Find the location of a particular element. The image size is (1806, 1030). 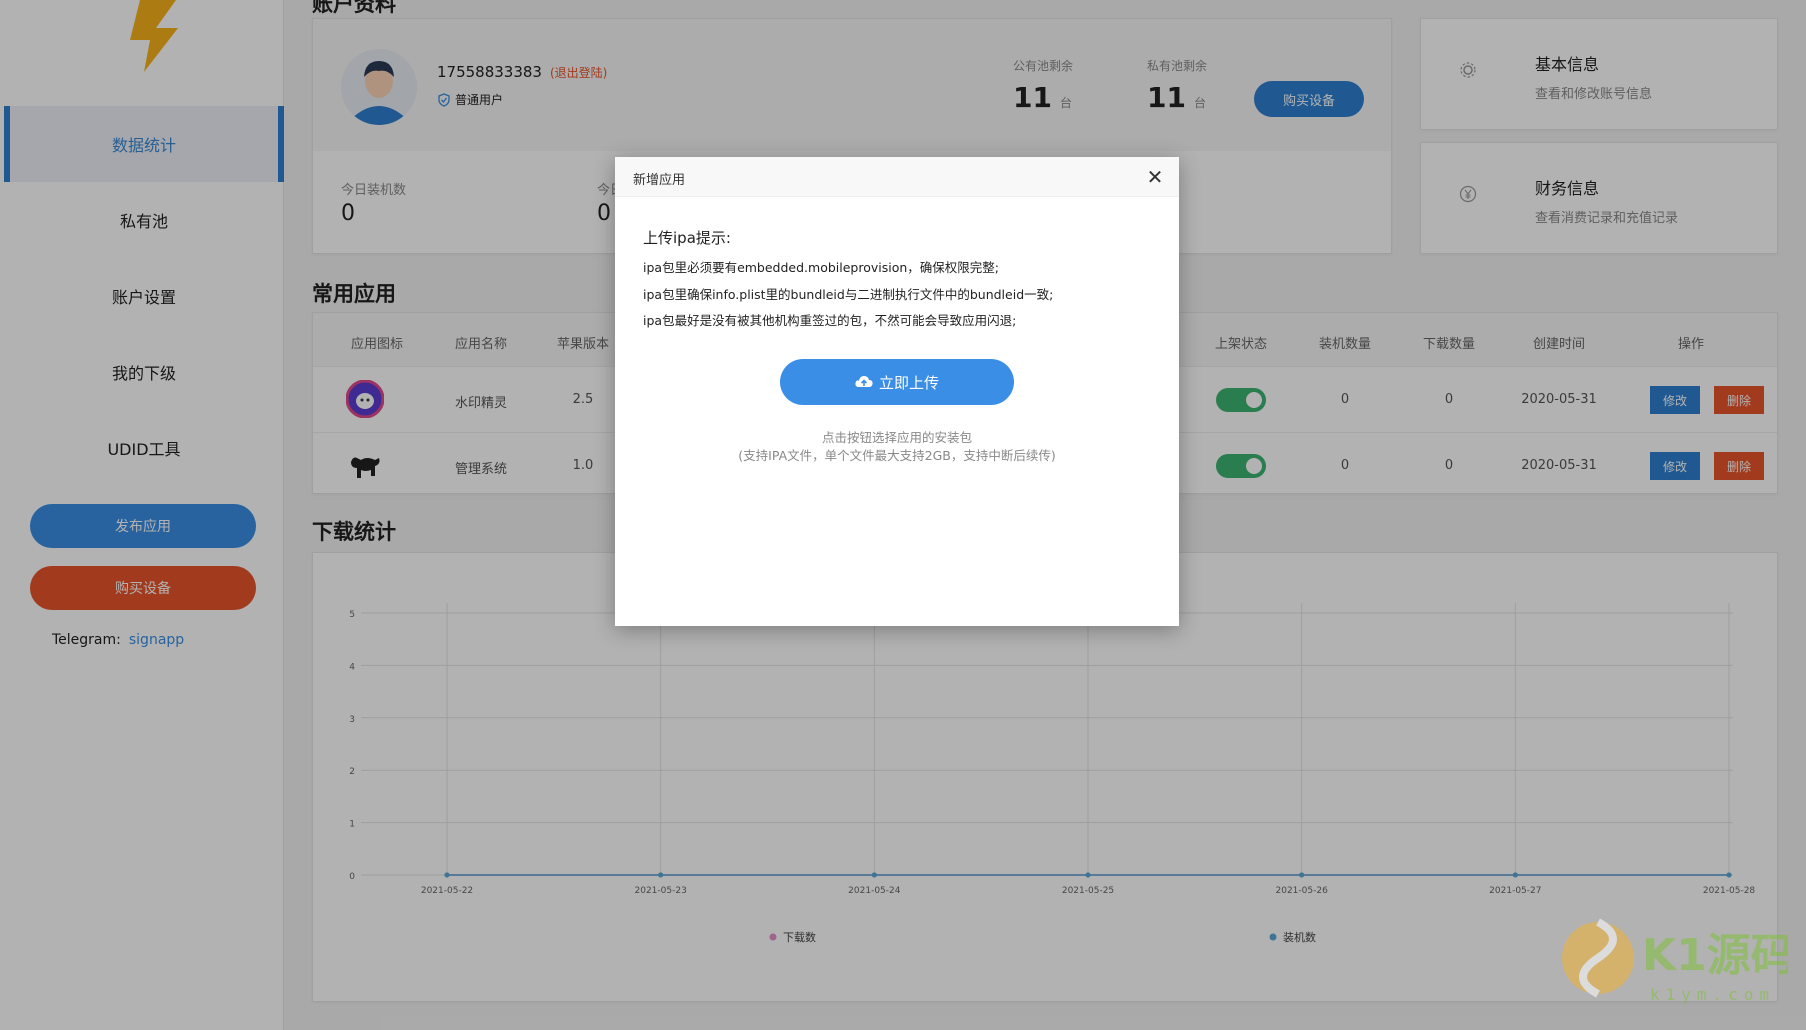

upload-now-button: 立即上传 is located at coordinates (897, 382).